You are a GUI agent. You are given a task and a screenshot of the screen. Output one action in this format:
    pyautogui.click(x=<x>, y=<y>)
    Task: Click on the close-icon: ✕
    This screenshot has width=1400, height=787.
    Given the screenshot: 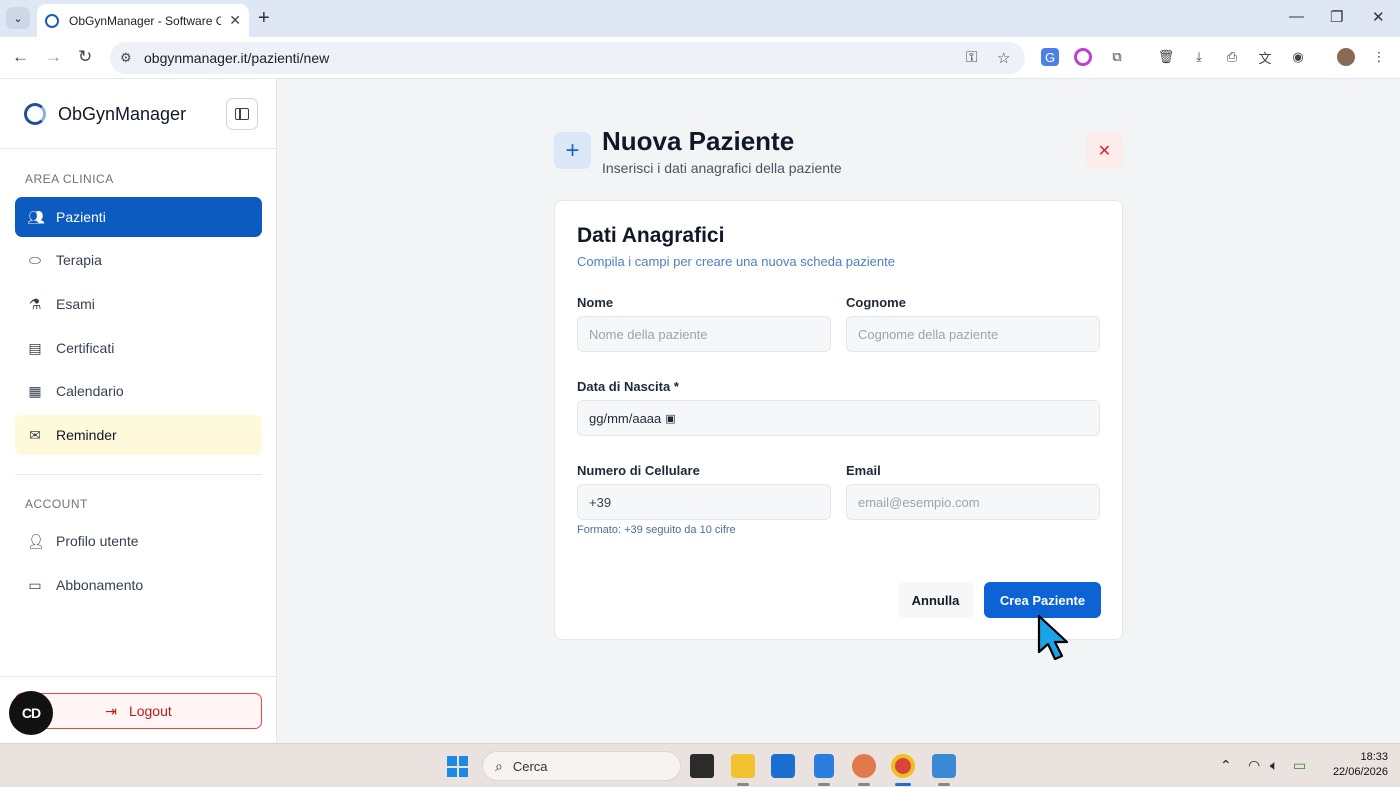 What is the action you would take?
    pyautogui.click(x=1104, y=151)
    